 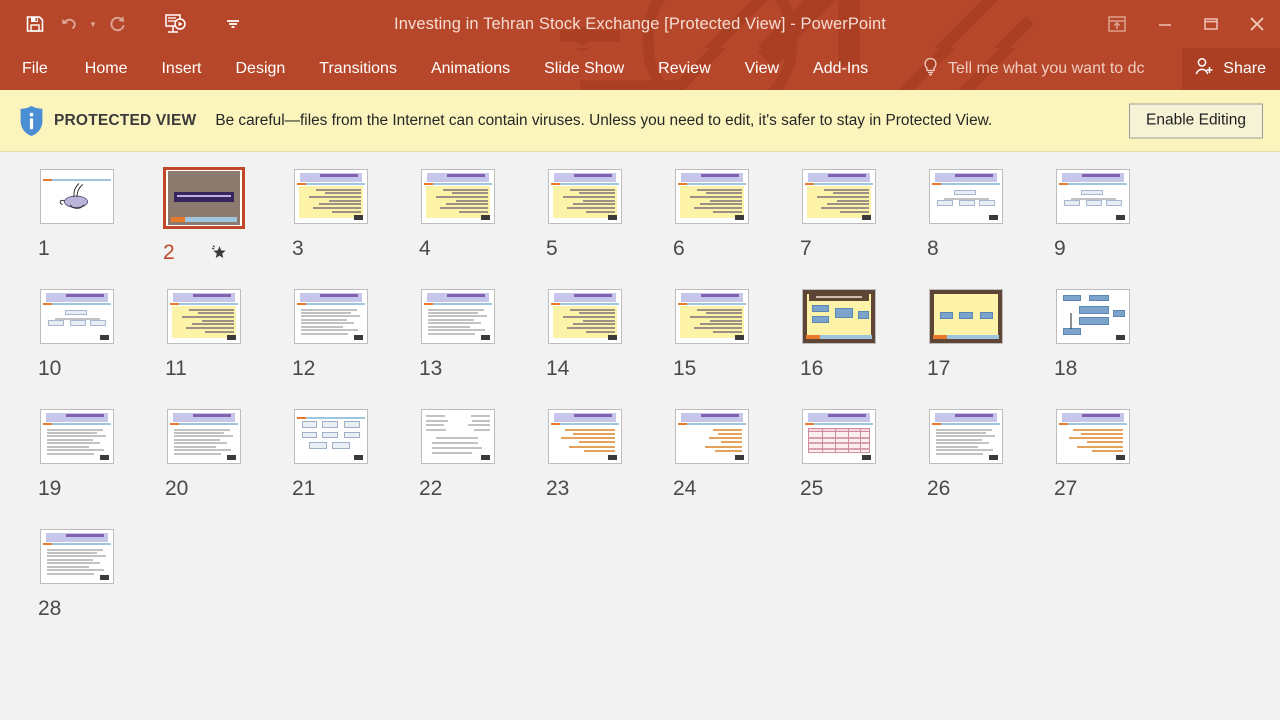 What do you see at coordinates (85, 227) in the screenshot?
I see `slide-thumbnail-cell: 1` at bounding box center [85, 227].